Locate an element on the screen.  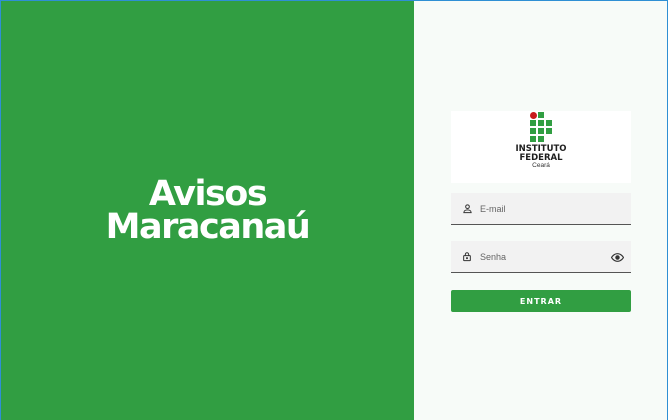
login-button: ENTRAR is located at coordinates (541, 301).